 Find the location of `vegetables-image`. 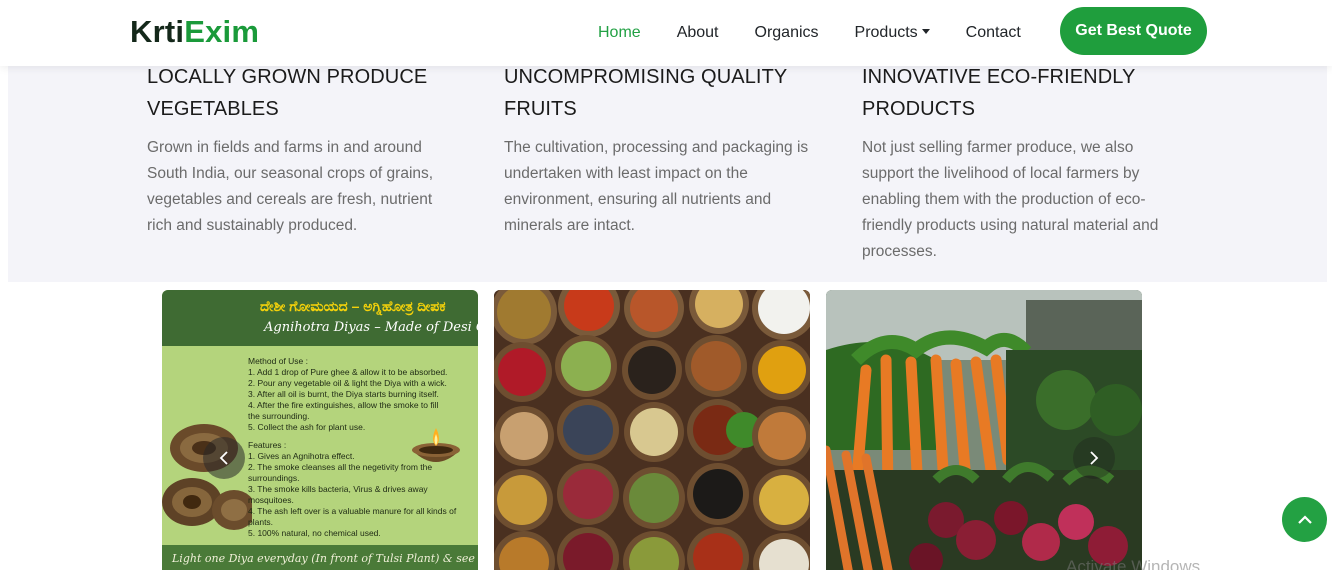

vegetables-image is located at coordinates (984, 430).